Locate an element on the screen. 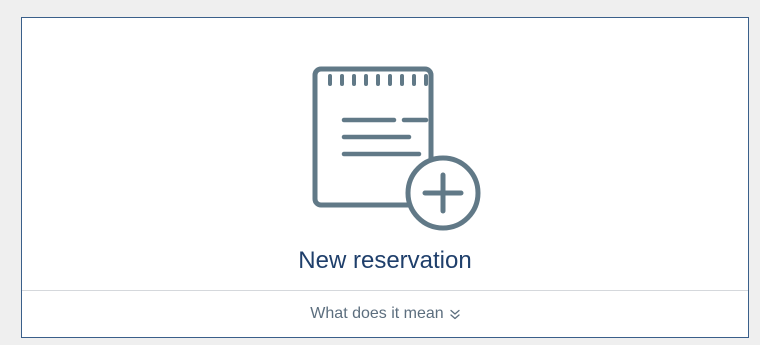  footer-label: What does it mean is located at coordinates (377, 313).